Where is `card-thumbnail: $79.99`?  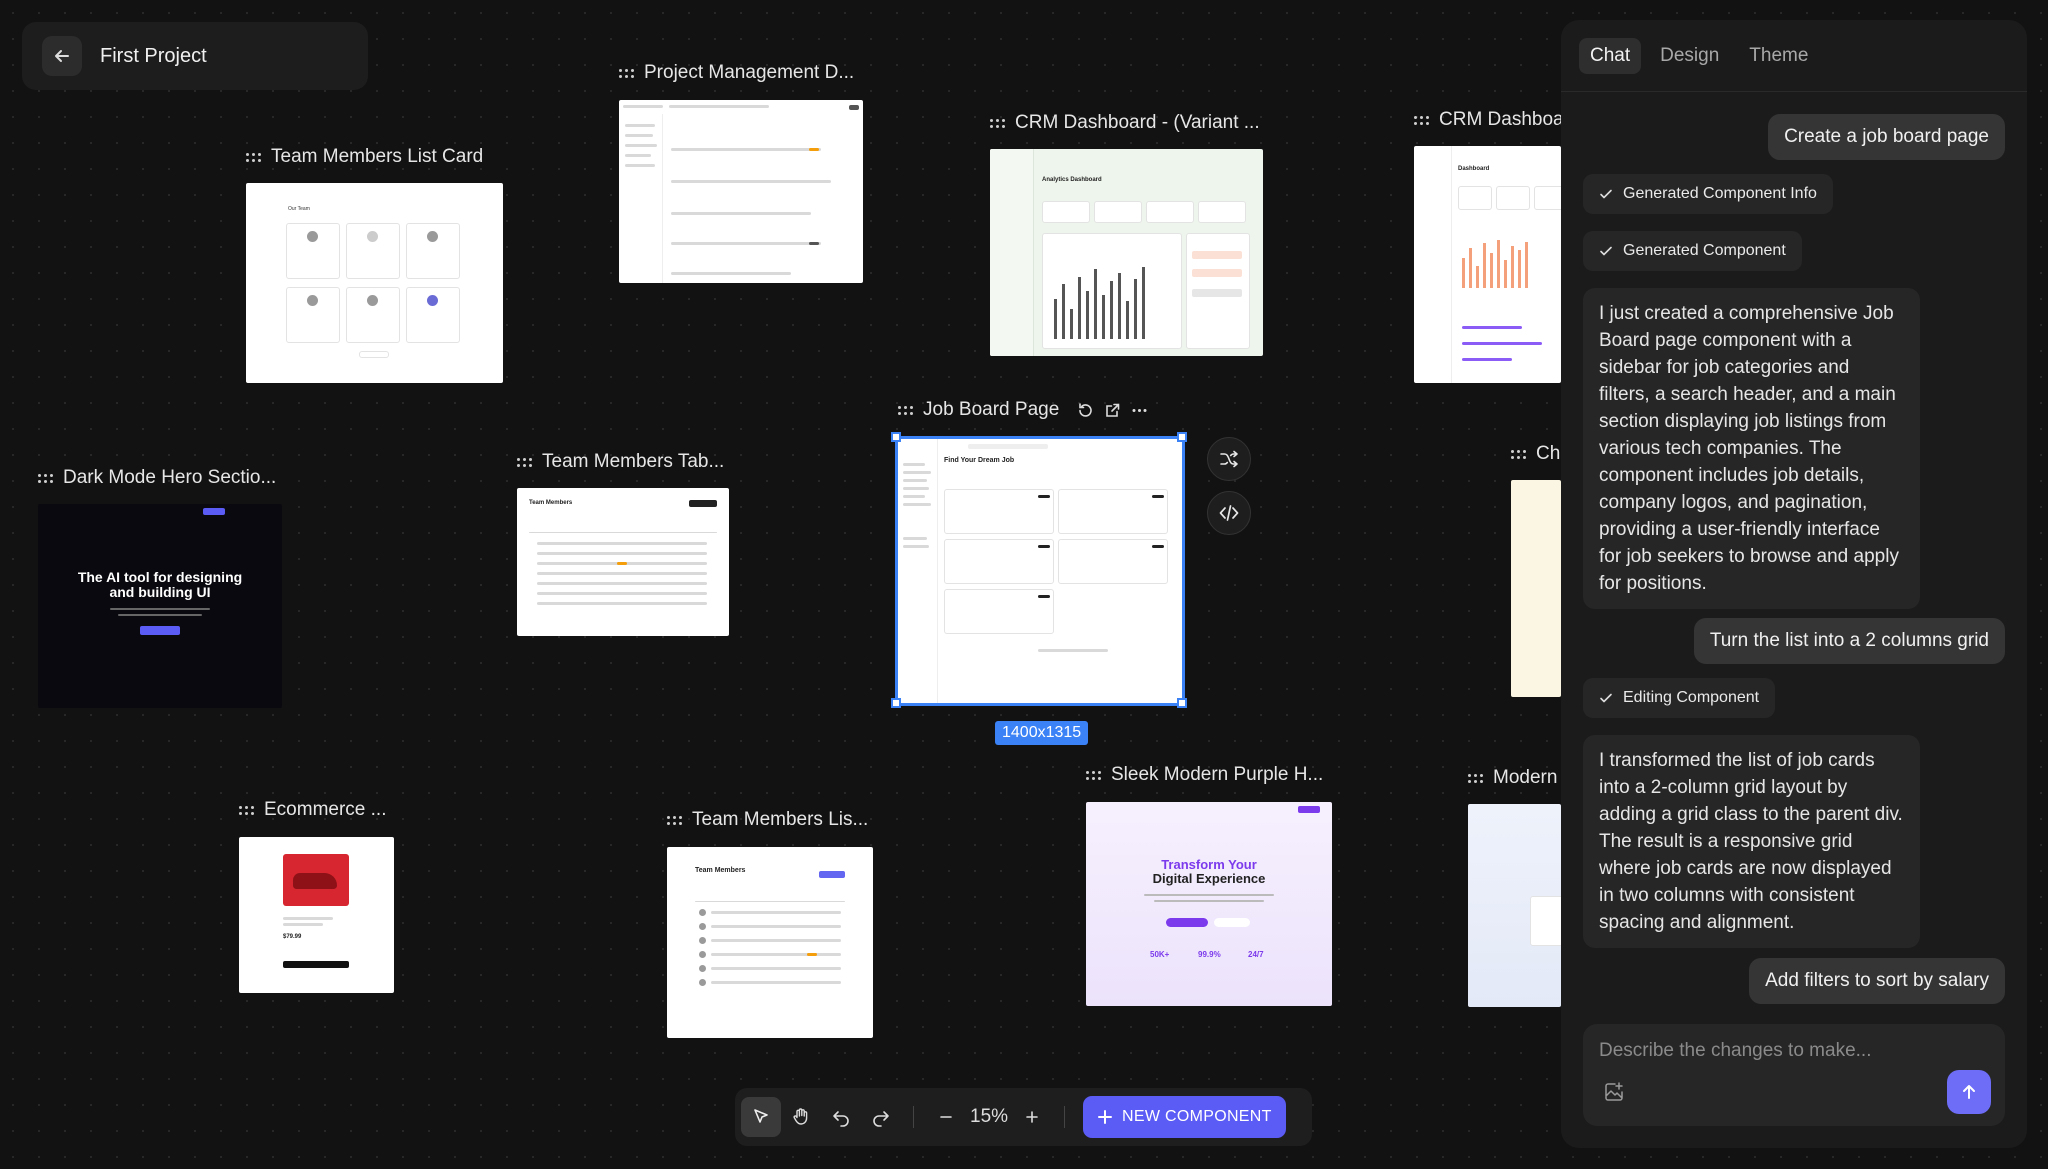 card-thumbnail: $79.99 is located at coordinates (316, 915).